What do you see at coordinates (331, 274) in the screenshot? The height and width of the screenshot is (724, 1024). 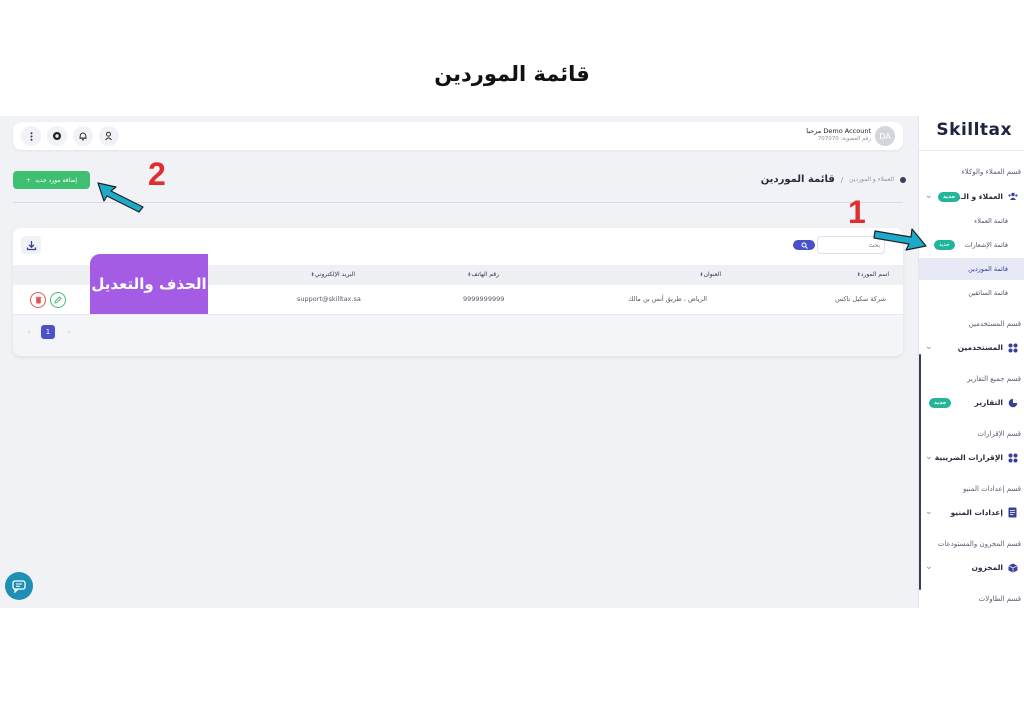 I see `column-header-email: البريد الإلكتروني⬍` at bounding box center [331, 274].